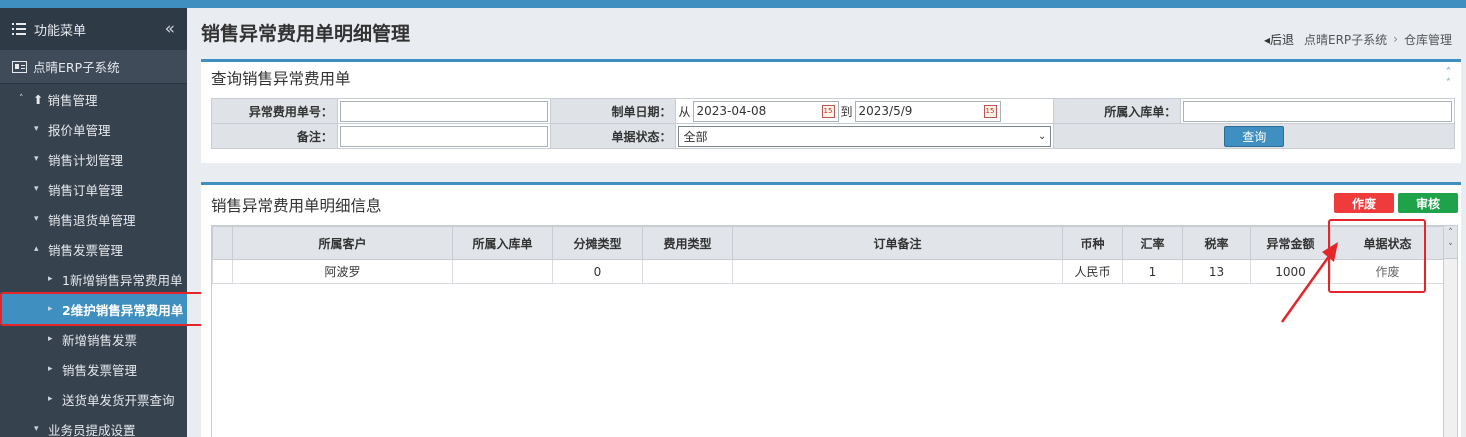 The height and width of the screenshot is (437, 1466). What do you see at coordinates (443, 111) in the screenshot?
I see `expense-no-input` at bounding box center [443, 111].